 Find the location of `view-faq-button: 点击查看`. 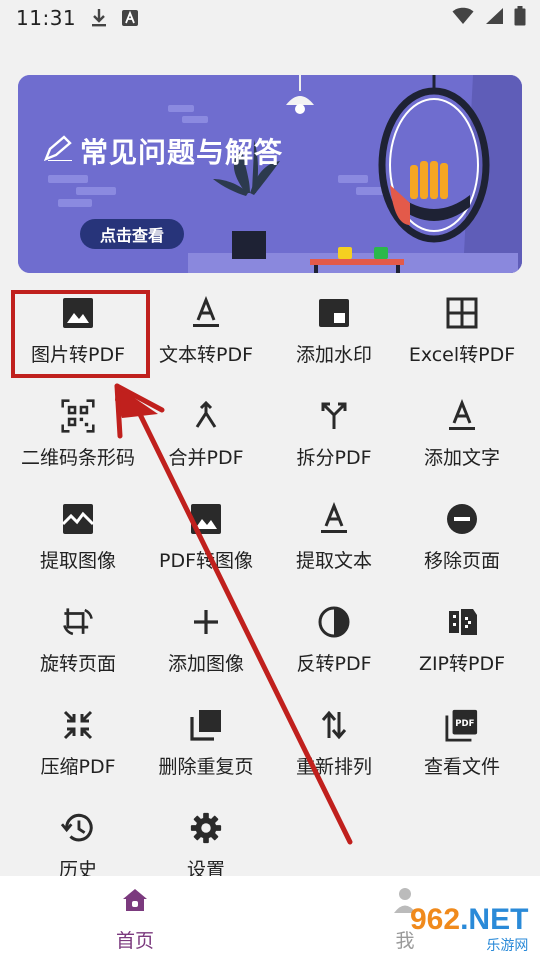

view-faq-button: 点击查看 is located at coordinates (132, 234).